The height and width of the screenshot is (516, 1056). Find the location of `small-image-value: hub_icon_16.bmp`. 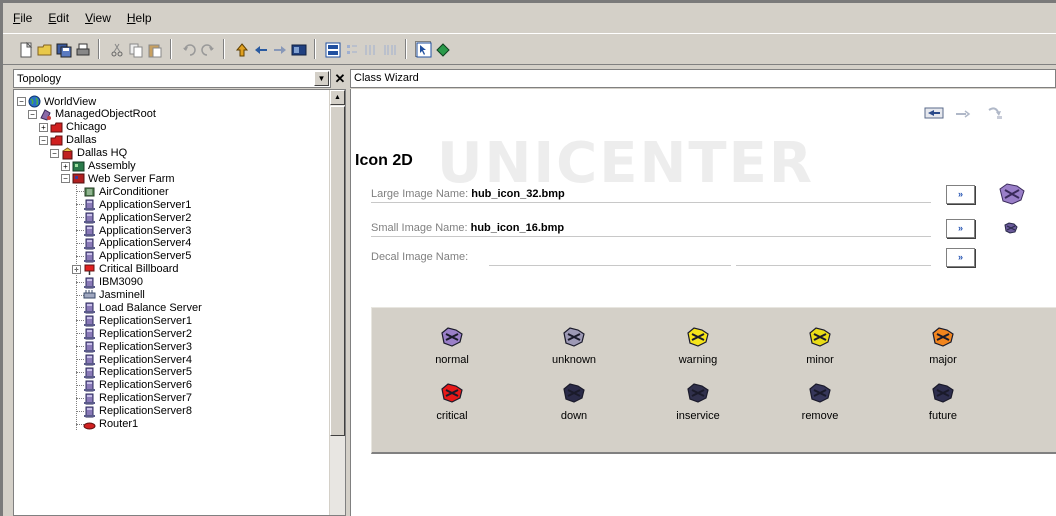

small-image-value: hub_icon_16.bmp is located at coordinates (518, 228).